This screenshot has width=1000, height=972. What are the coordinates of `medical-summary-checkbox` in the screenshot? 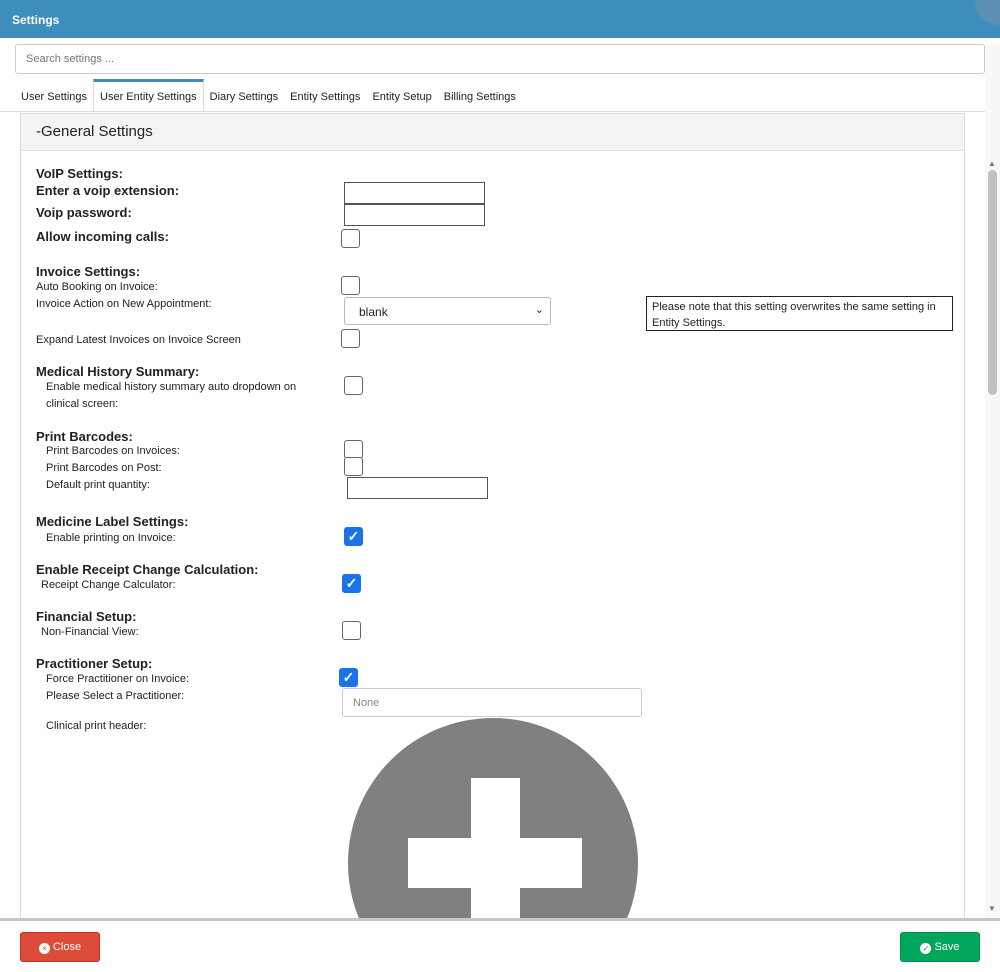 It's located at (353, 385).